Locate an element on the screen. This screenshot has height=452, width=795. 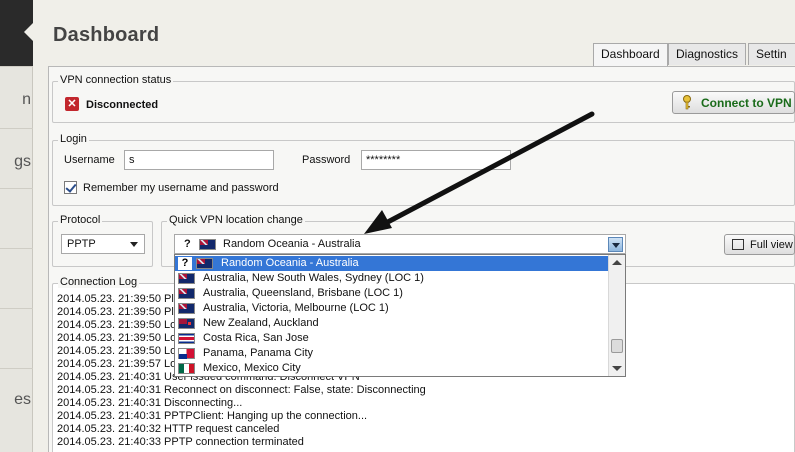
dropdown-option-selected: ? Random Oceania - Australia is located at coordinates (391, 263).